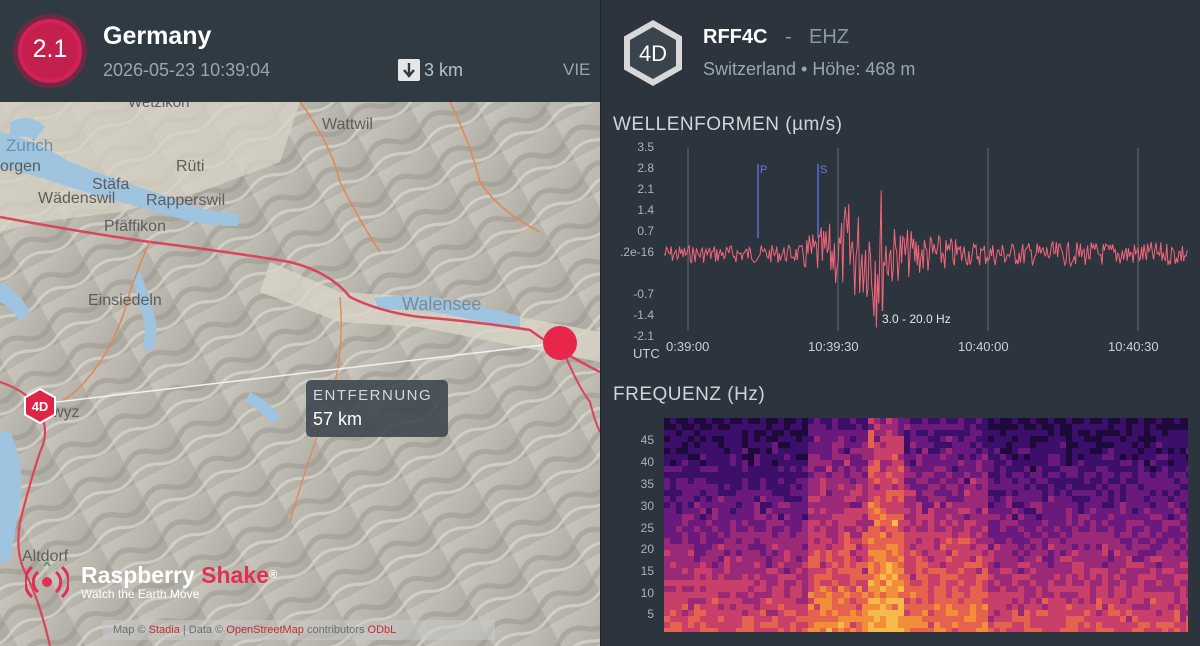  I want to click on waveform-y-tick: 3.5, so click(645, 147).